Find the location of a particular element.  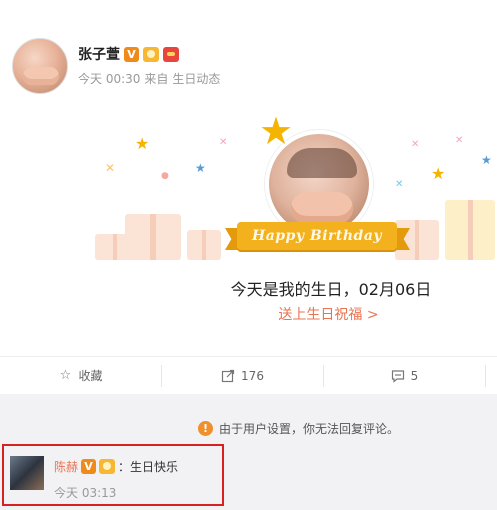

post-header: 张子萱 V 今天 00:30 来自 生日动态 is located at coordinates (247, 68).